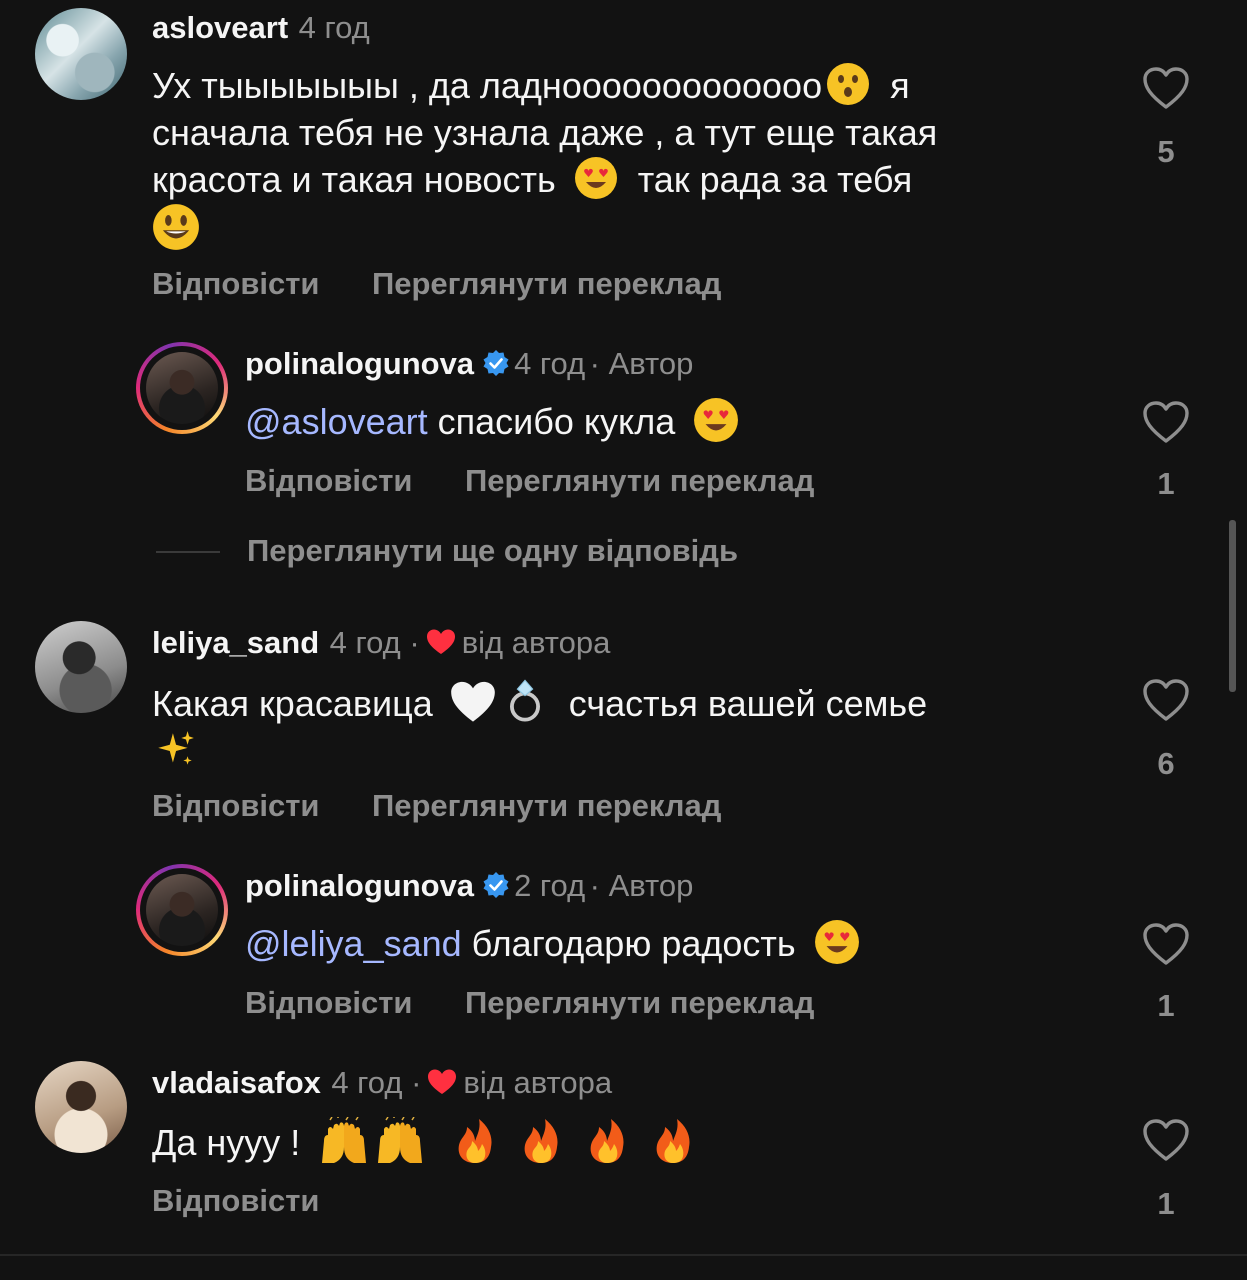 The image size is (1247, 1280). Describe the element at coordinates (525, 700) in the screenshot. I see `ring-emoji` at that location.